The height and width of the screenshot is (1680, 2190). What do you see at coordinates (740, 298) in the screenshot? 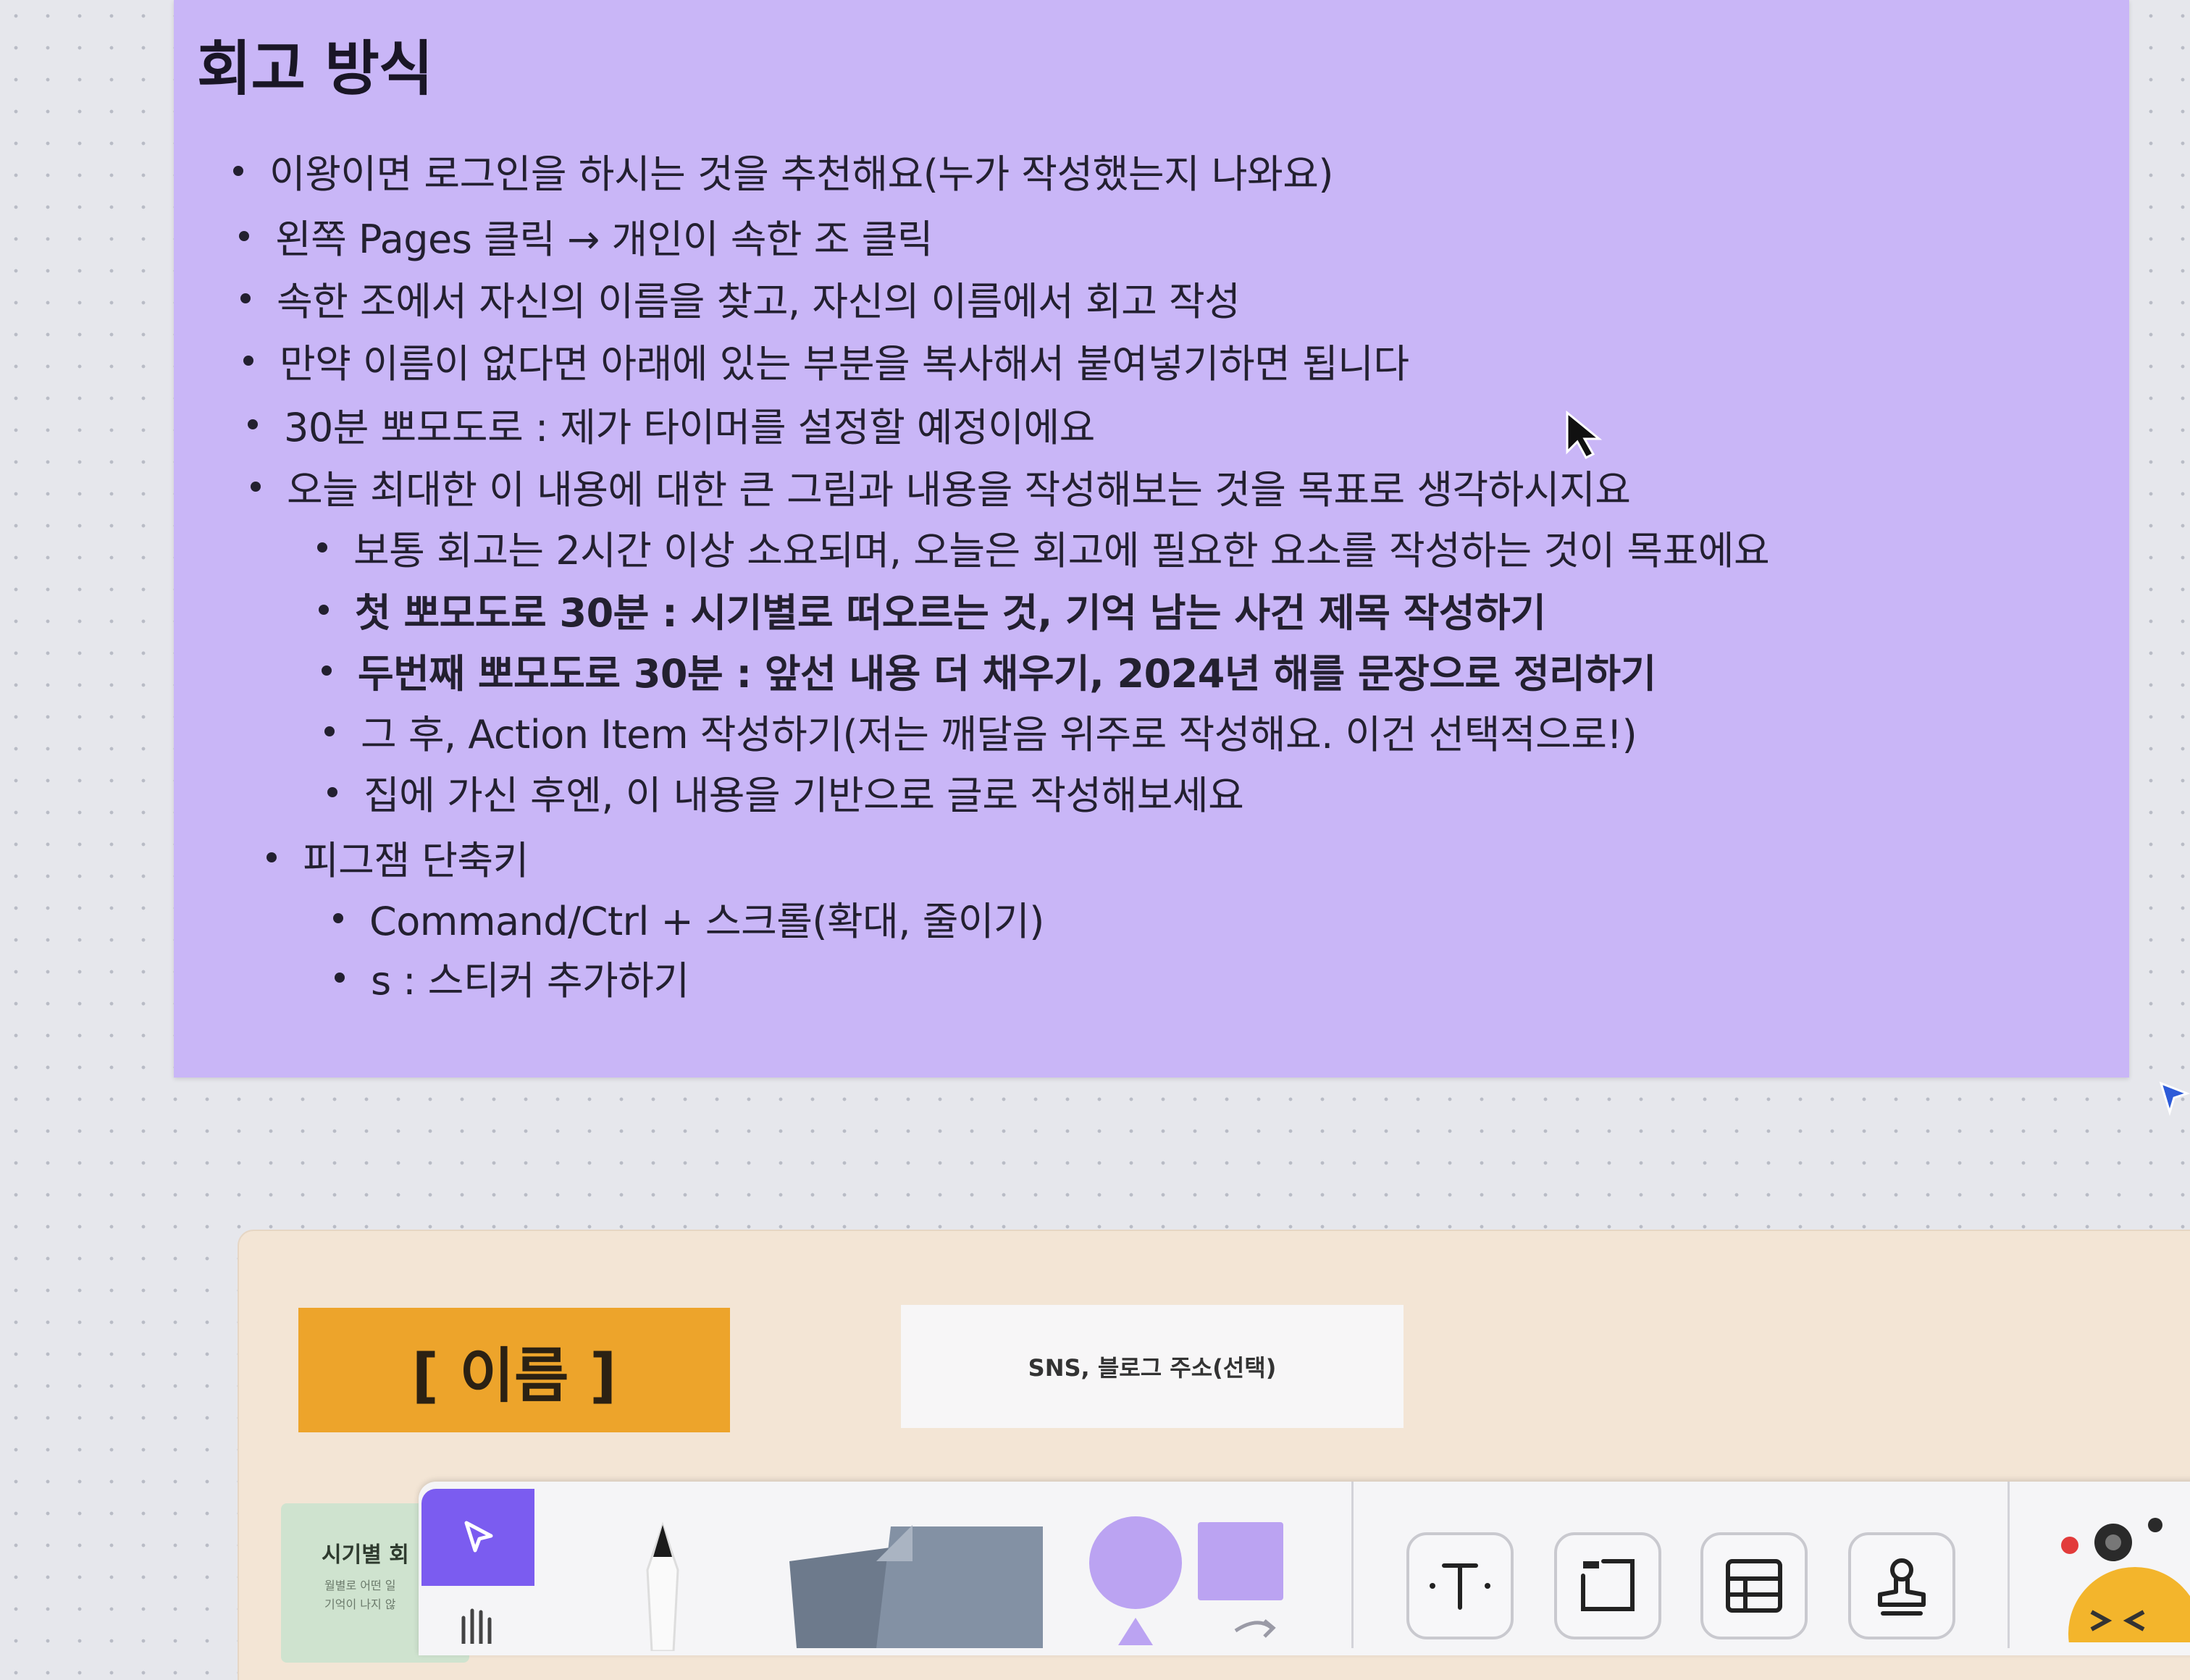
I see `bullet-item-3: 속한 조에서 자신의 이름을 찾고, 자신의 이름에서 회고 작성` at bounding box center [740, 298].